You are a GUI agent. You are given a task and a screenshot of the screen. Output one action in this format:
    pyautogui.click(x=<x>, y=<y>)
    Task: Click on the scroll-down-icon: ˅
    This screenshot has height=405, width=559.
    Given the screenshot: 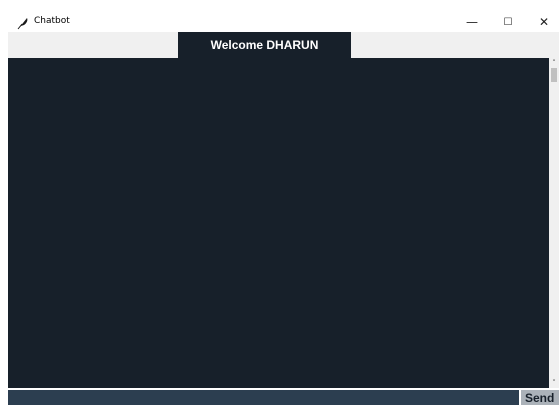 What is the action you would take?
    pyautogui.click(x=554, y=383)
    